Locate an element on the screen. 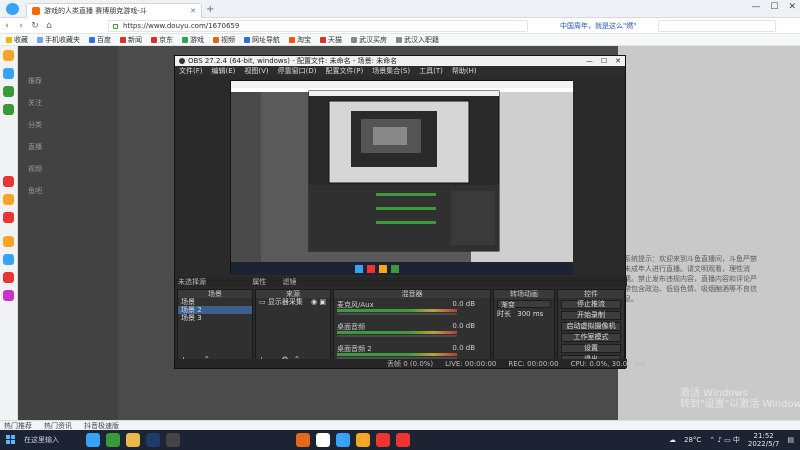  menu-profile: 配置文件(P) is located at coordinates (345, 71).